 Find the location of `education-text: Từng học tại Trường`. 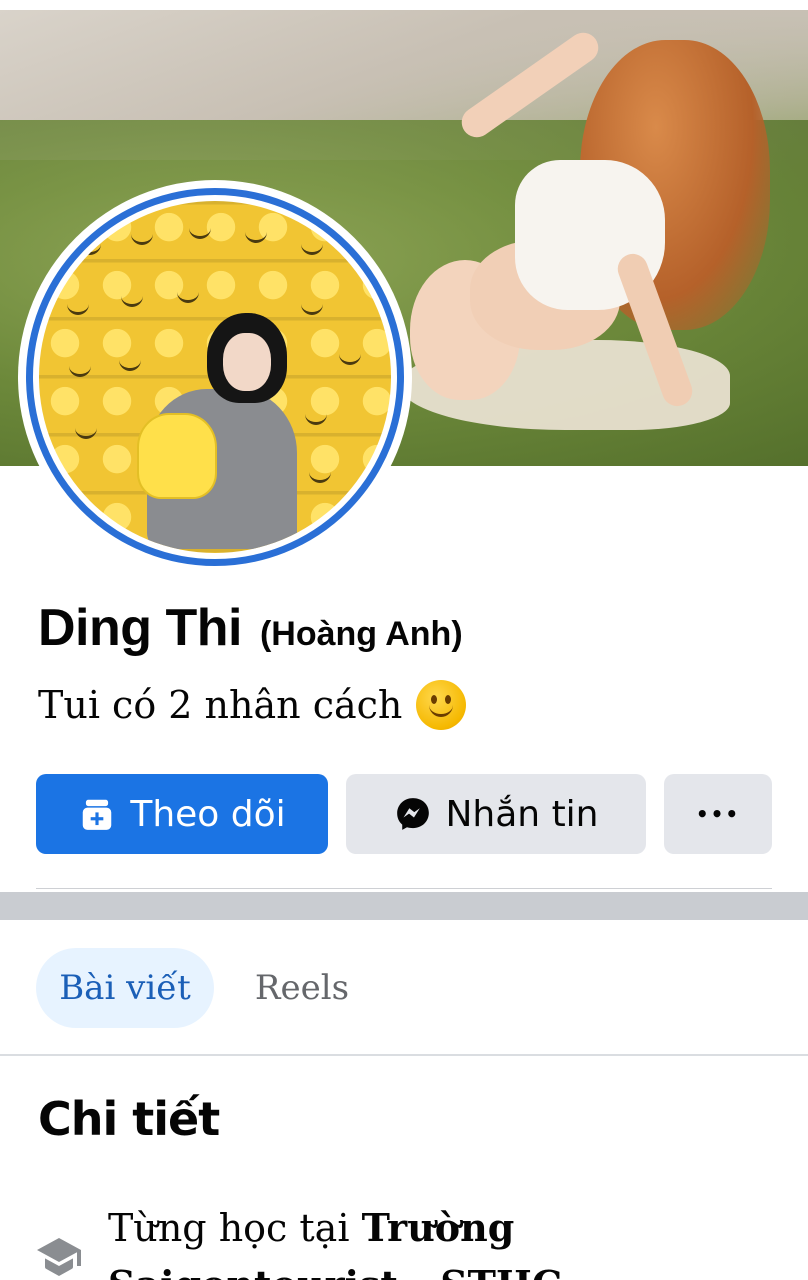

education-text: Từng học tại Trường is located at coordinates (311, 1227).